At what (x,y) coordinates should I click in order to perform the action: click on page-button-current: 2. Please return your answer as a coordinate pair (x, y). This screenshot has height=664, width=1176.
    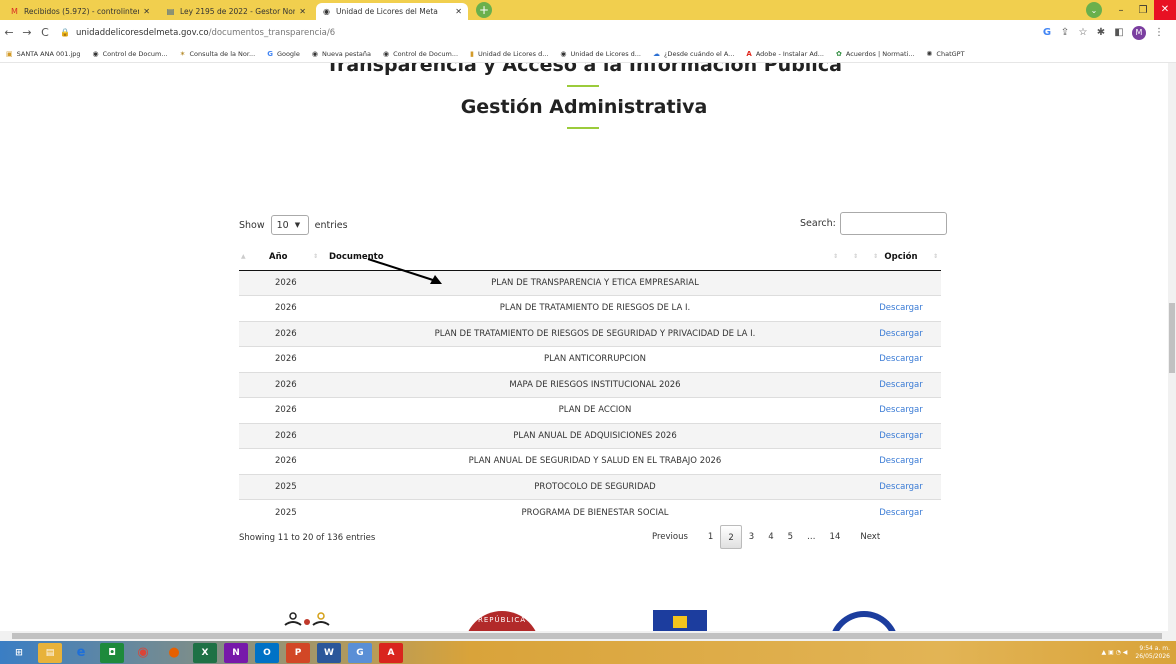
    Looking at the image, I should click on (731, 537).